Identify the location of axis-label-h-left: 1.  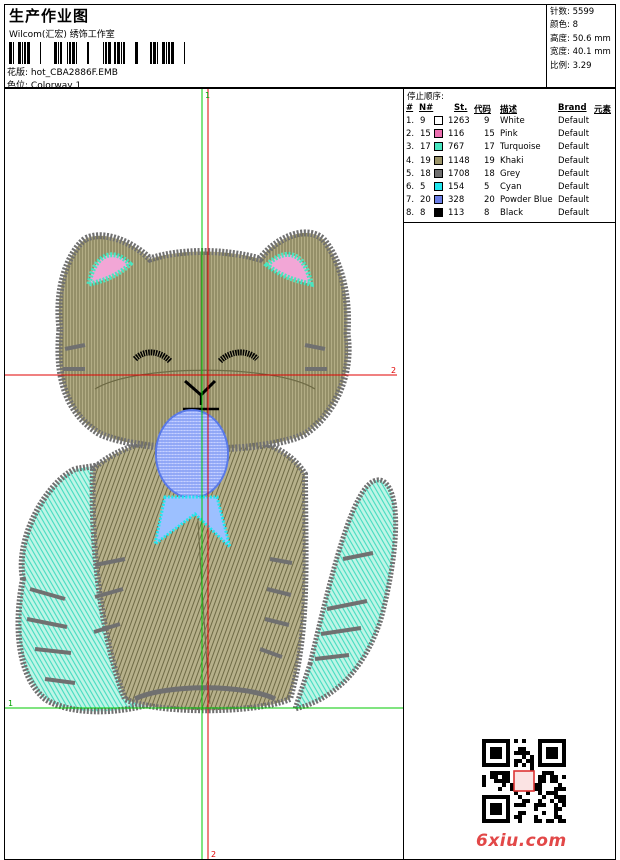
(10, 703).